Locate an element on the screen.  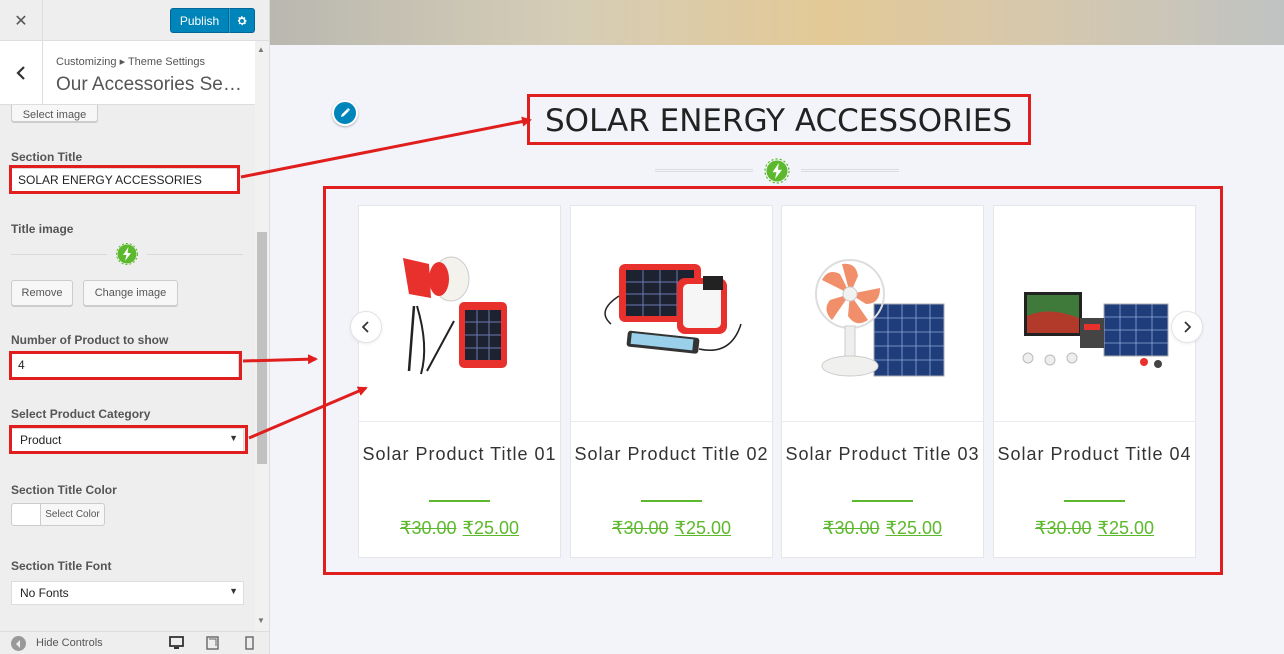
chevron-right-icon is located at coordinates (1187, 327).